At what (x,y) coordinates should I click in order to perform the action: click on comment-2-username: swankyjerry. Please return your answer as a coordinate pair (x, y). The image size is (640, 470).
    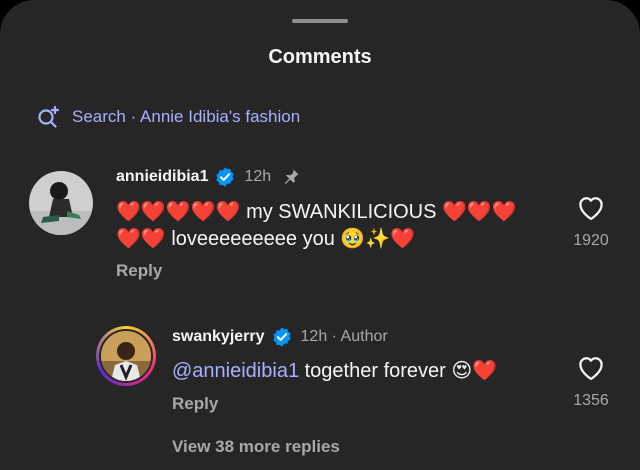
    Looking at the image, I should click on (218, 337).